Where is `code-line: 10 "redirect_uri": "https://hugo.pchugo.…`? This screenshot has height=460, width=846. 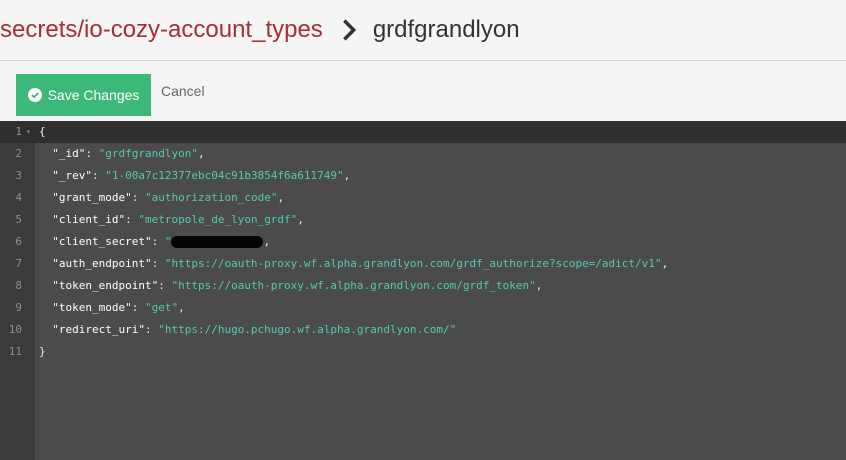 code-line: 10 "redirect_uri": "https://hugo.pchugo.… is located at coordinates (423, 330).